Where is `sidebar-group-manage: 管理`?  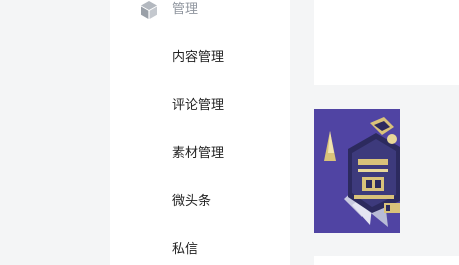 sidebar-group-manage: 管理 is located at coordinates (200, 12).